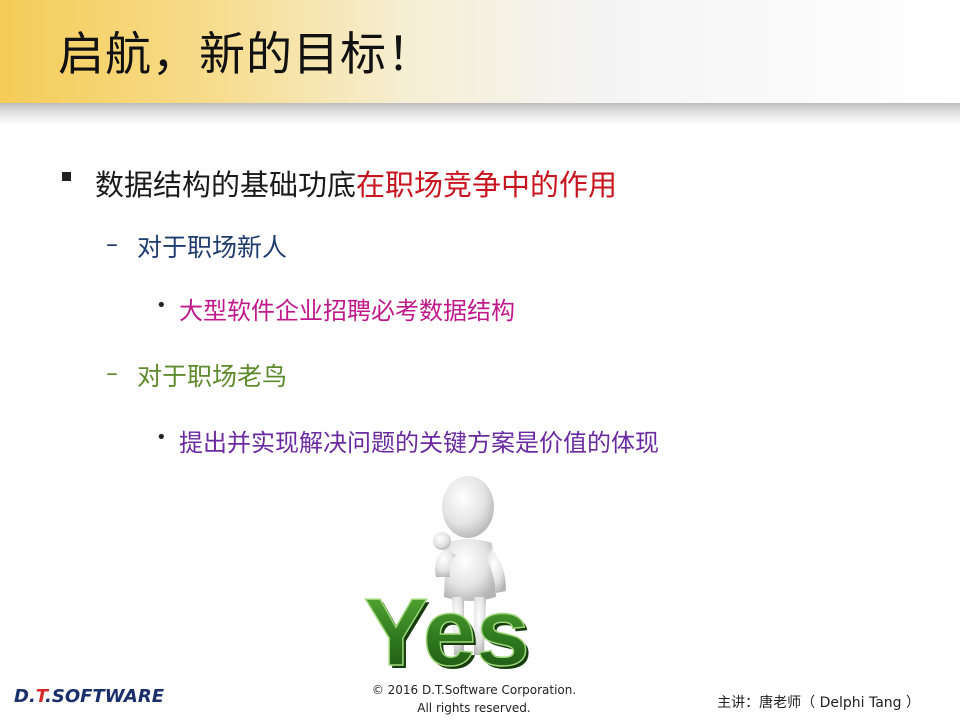 The height and width of the screenshot is (720, 960). Describe the element at coordinates (447, 629) in the screenshot. I see `yes-word: Yes` at that location.